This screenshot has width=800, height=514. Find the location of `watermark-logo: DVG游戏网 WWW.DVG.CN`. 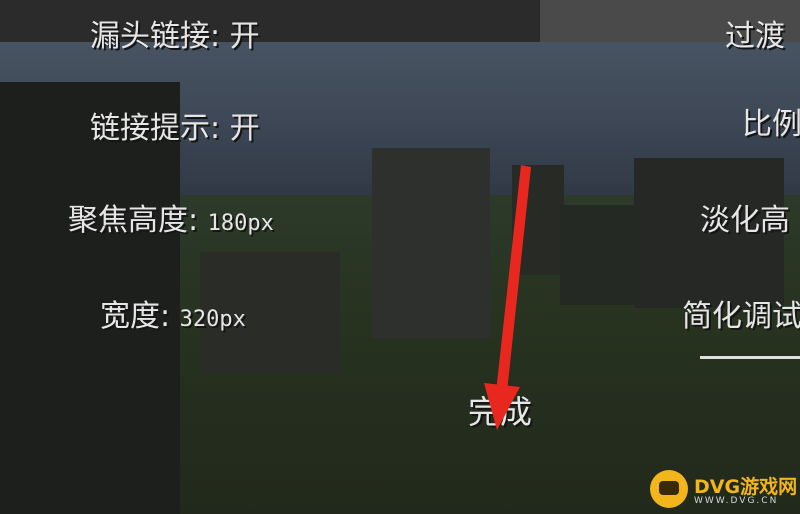

watermark-logo: DVG游戏网 WWW.DVG.CN is located at coordinates (721, 488).